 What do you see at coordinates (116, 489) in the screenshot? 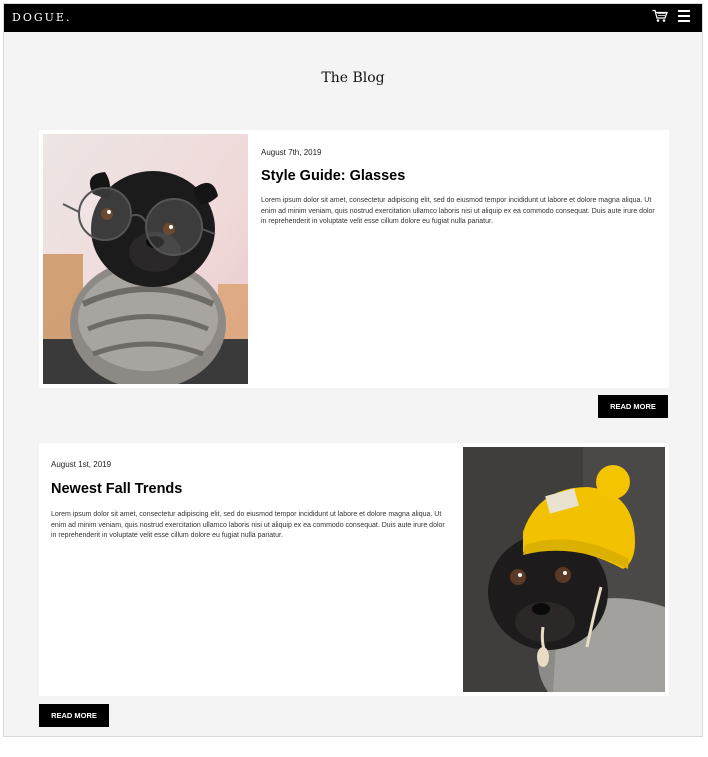
I see `post-title: Newest Fall Trends` at bounding box center [116, 489].